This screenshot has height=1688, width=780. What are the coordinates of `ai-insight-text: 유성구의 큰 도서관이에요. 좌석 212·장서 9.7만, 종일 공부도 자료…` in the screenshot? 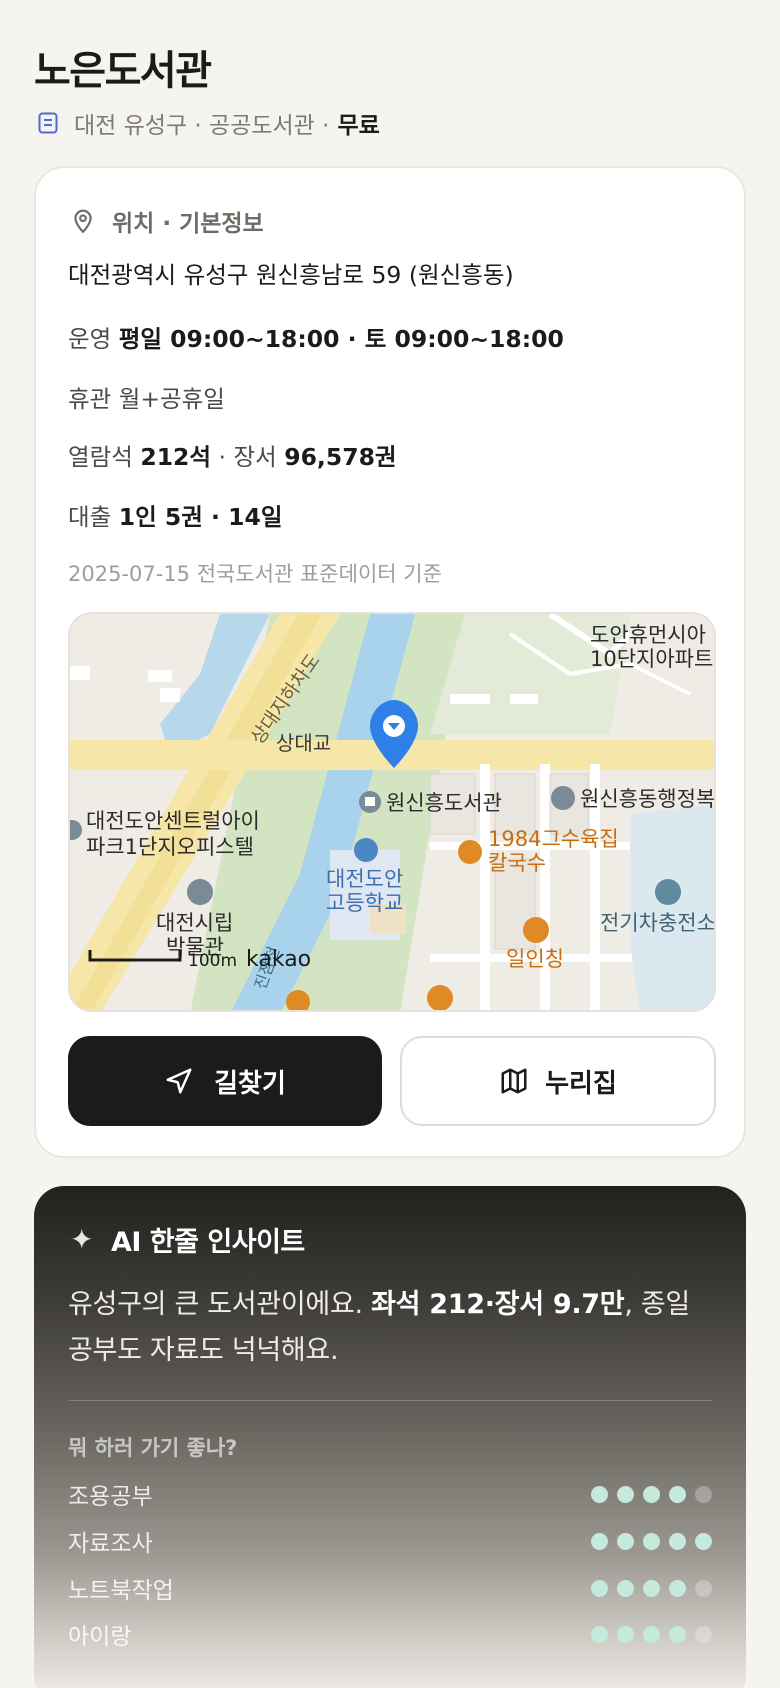 It's located at (393, 1328).